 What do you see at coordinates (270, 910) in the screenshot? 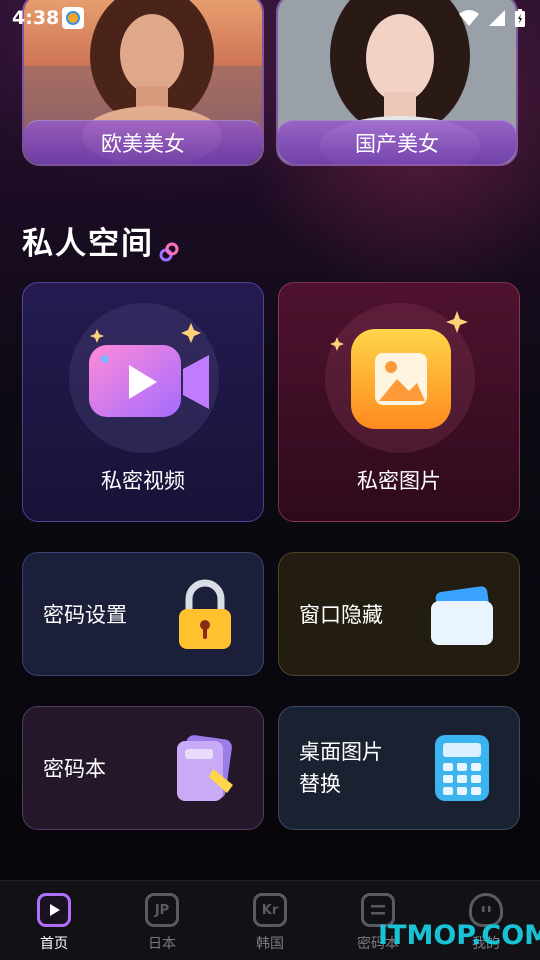
I see `kr-icon: Kr` at bounding box center [270, 910].